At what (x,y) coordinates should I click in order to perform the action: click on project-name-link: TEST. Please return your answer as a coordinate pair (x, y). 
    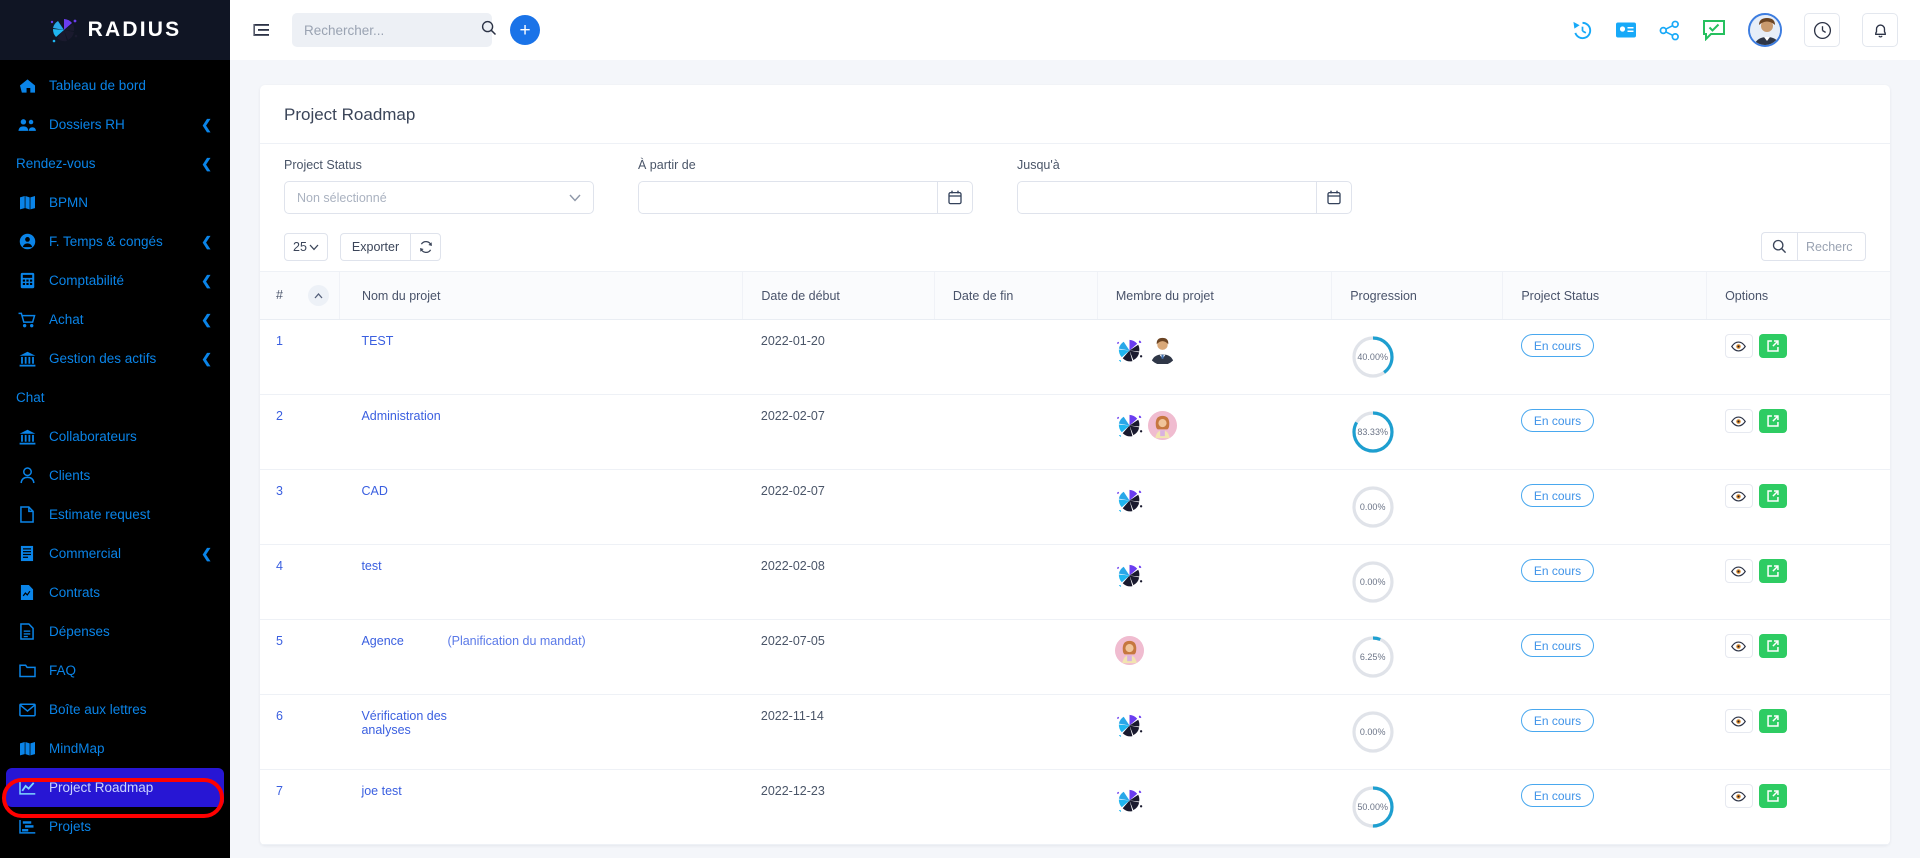
    Looking at the image, I should click on (404, 341).